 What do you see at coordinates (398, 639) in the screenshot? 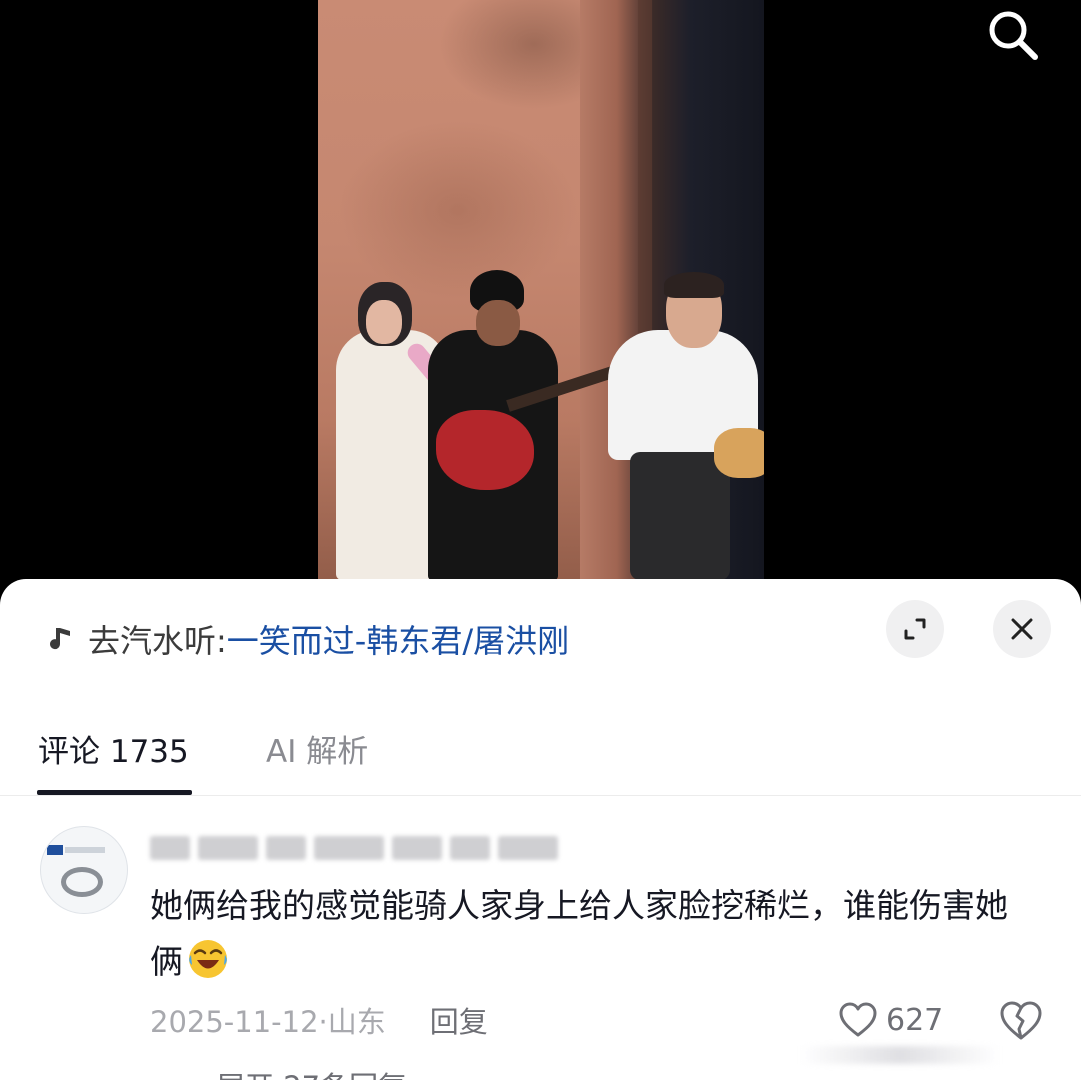
I see `music-song-link: 一笑而过-韩东君/屠洪刚` at bounding box center [398, 639].